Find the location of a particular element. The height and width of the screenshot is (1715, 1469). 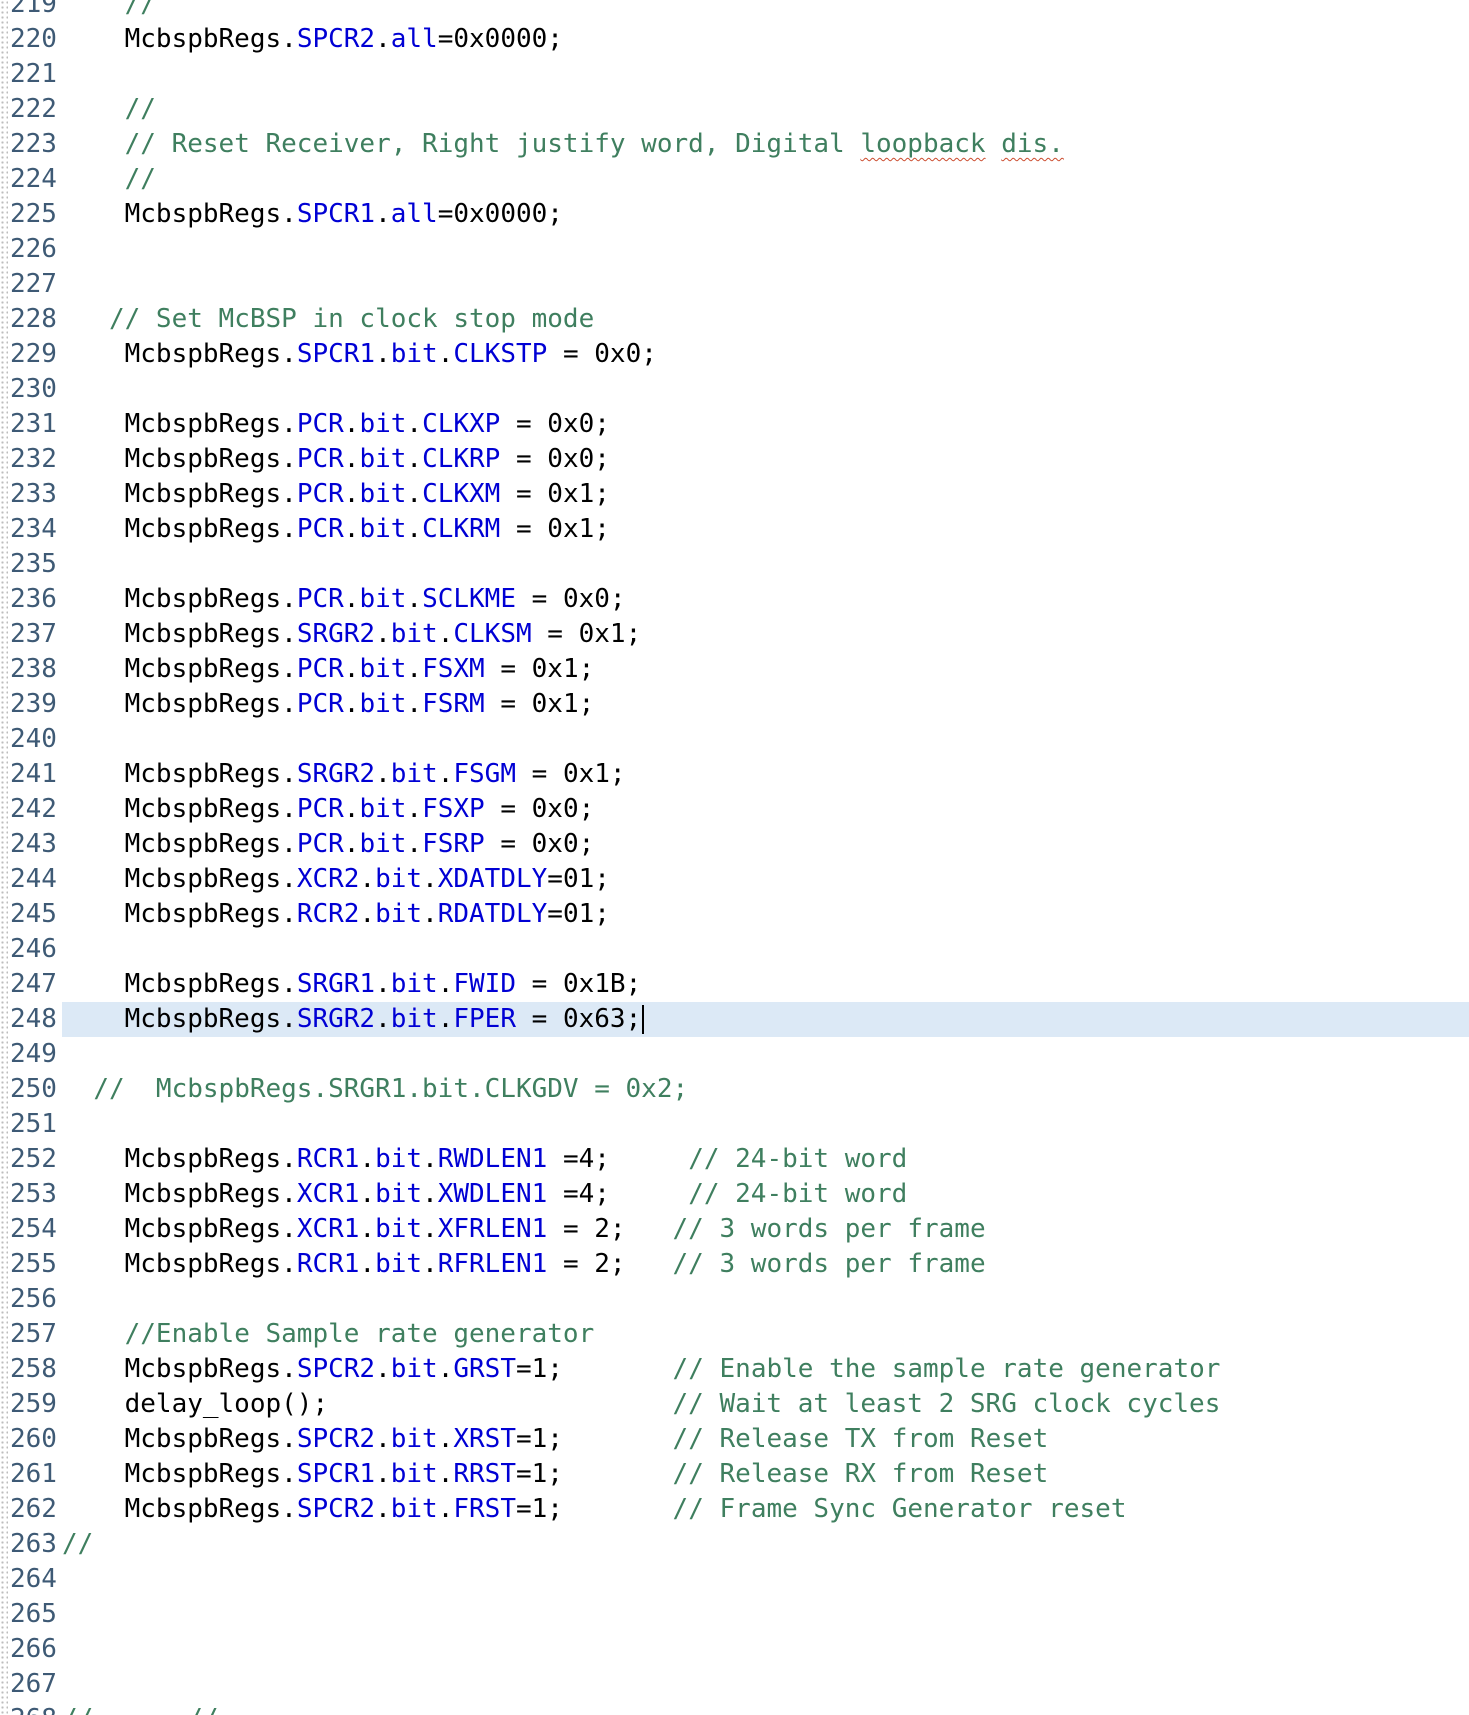

code-text: McbspbRegs.PCR.bit.FSRP = 0x0; is located at coordinates (765, 844).